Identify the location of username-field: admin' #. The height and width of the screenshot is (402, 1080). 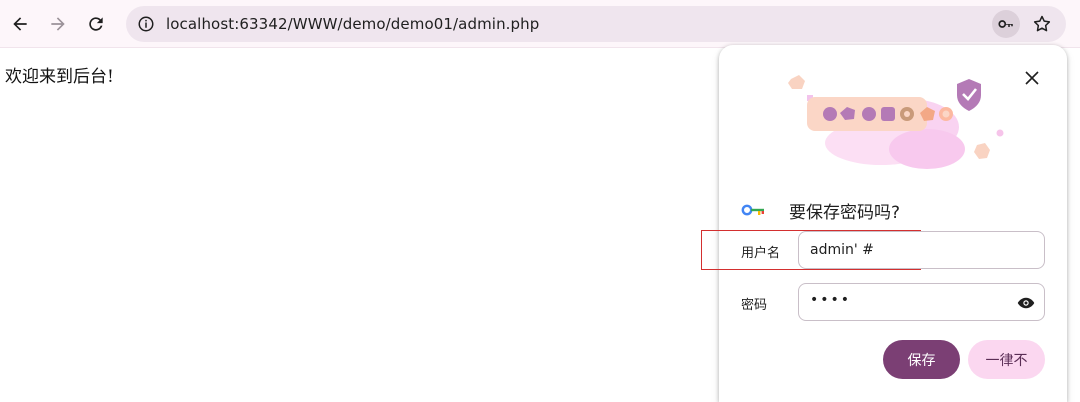
(921, 250).